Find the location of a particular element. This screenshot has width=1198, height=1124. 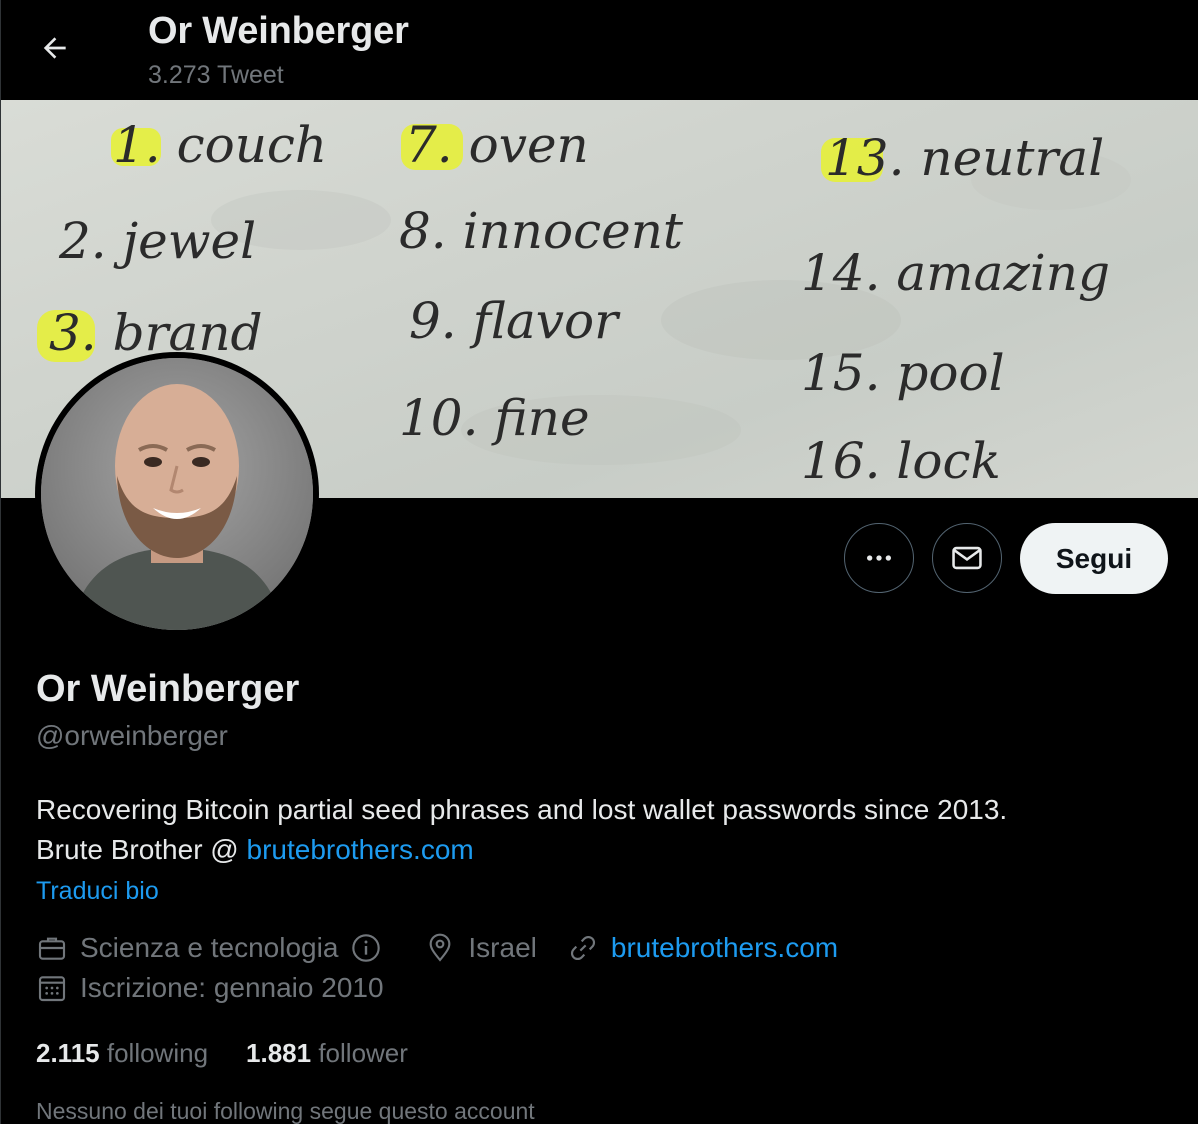

avatar is located at coordinates (177, 494).